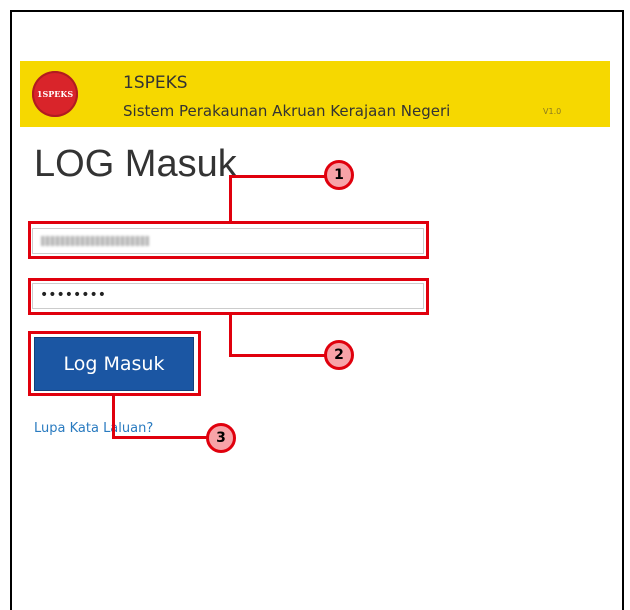 This screenshot has height=610, width=630. Describe the element at coordinates (135, 164) in the screenshot. I see `page-title: LOG Masuk` at that location.